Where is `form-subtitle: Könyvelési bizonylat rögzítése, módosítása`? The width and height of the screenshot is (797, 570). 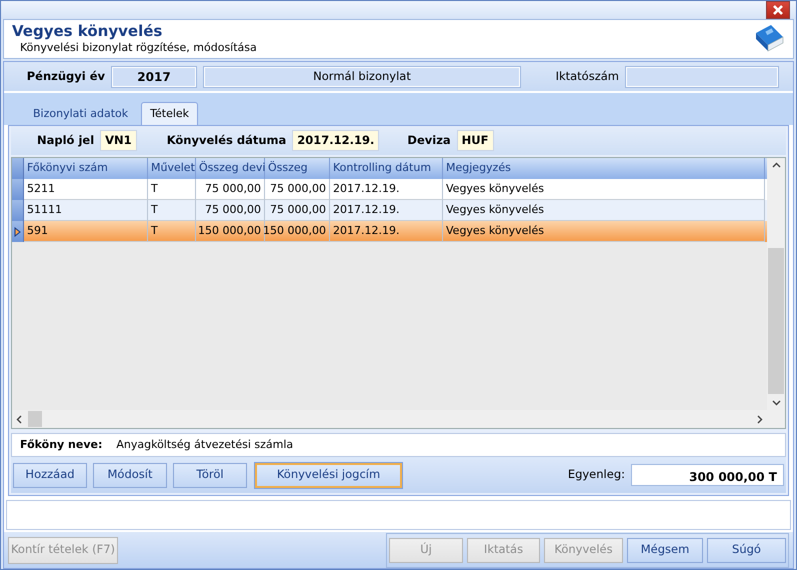
form-subtitle: Könyvelési bizonylat rögzítése, módosítása is located at coordinates (138, 48).